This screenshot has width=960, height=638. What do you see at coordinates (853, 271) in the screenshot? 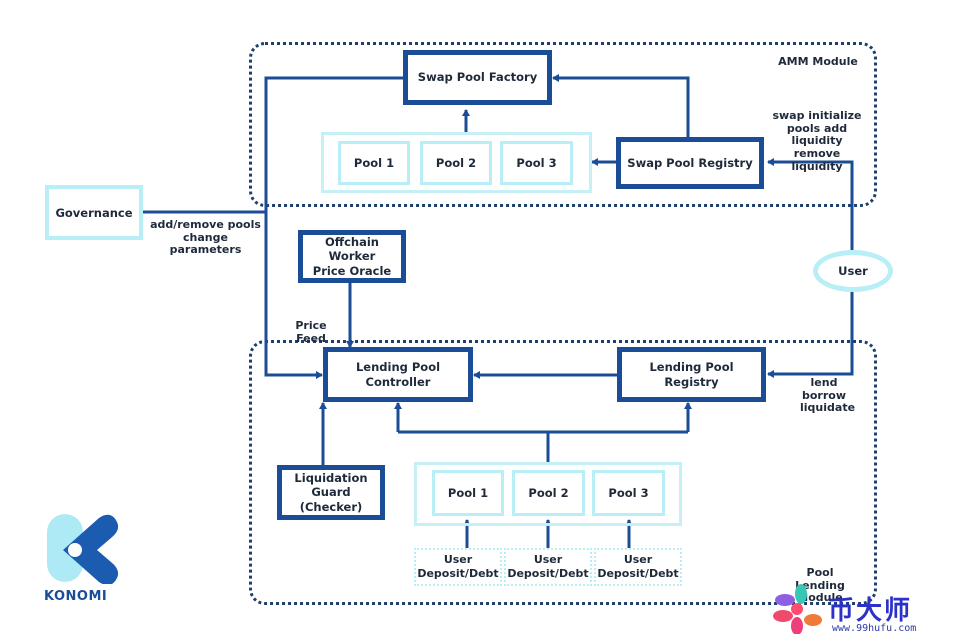
I see `user-node: User` at bounding box center [853, 271].